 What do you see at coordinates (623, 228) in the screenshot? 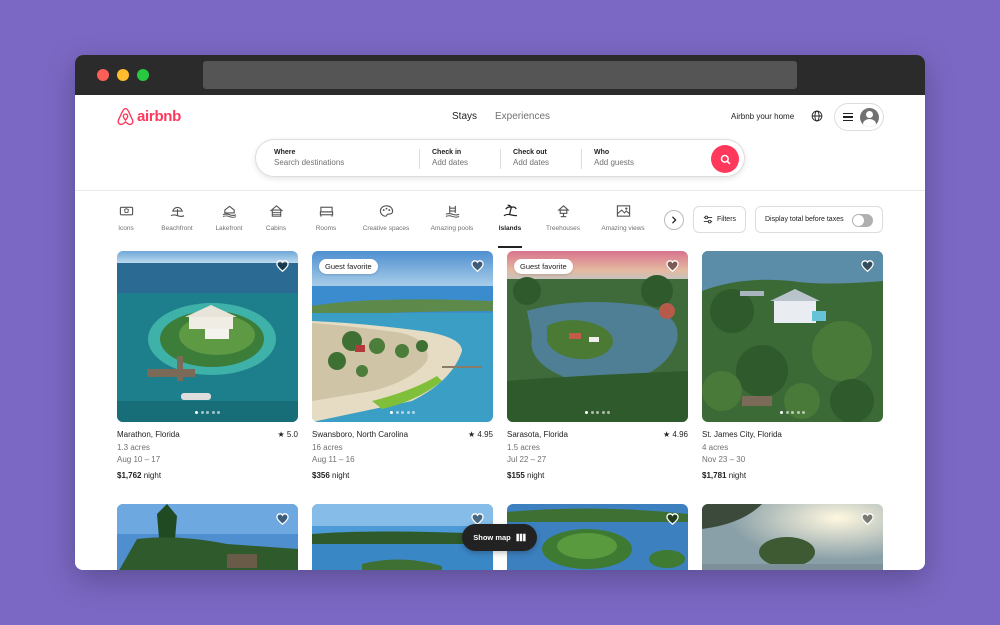
I see `category-label: Amazing views` at bounding box center [623, 228].